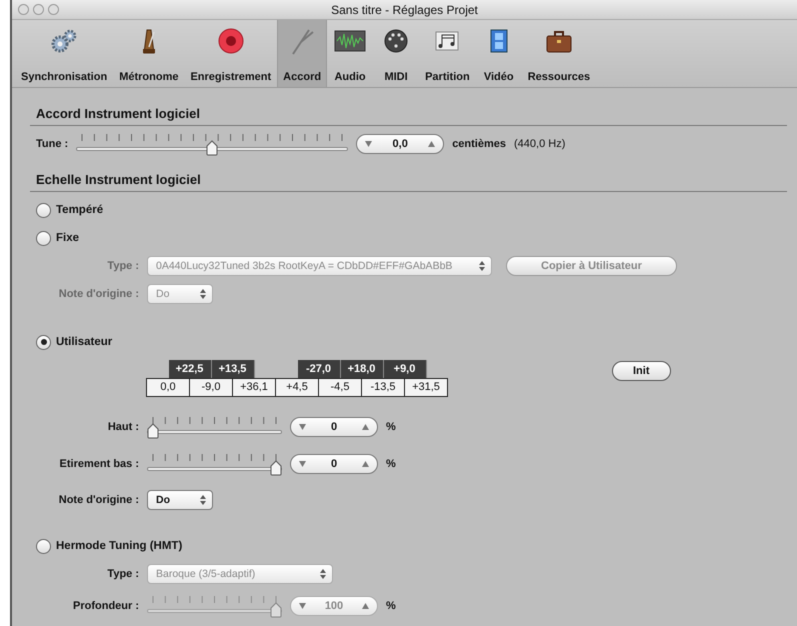 This screenshot has width=797, height=626. Describe the element at coordinates (404, 9) in the screenshot. I see `window-title: Sans titre - Réglages Projet` at that location.